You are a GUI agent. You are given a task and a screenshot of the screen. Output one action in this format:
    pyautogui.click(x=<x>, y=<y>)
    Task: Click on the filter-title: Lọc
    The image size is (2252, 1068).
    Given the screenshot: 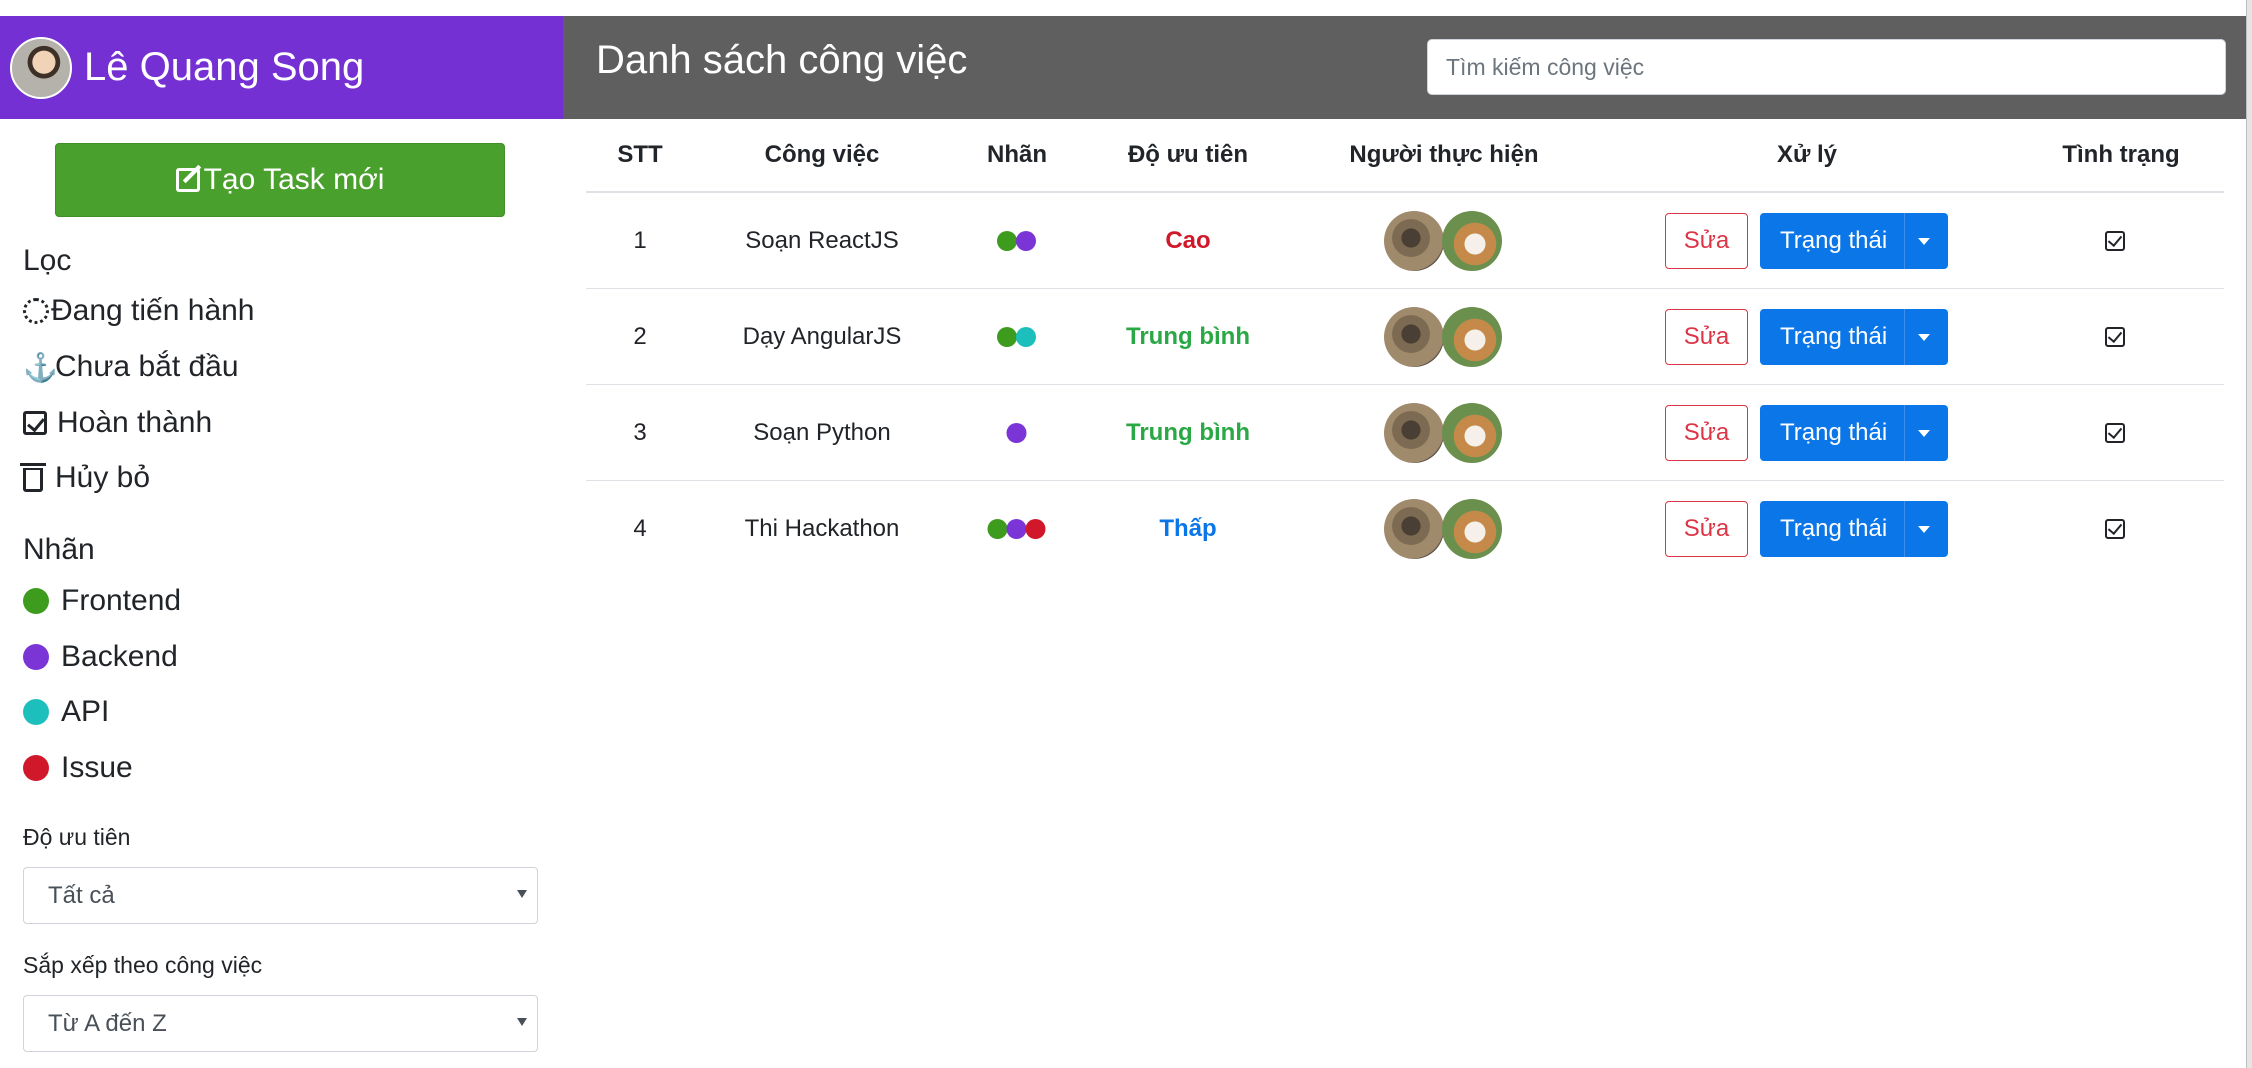 What is the action you would take?
    pyautogui.click(x=47, y=260)
    